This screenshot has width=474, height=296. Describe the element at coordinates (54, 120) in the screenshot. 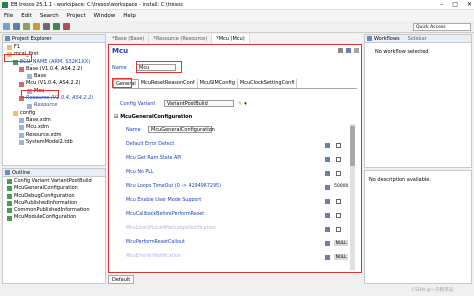

I see `tree-item: Base.xdm` at that location.